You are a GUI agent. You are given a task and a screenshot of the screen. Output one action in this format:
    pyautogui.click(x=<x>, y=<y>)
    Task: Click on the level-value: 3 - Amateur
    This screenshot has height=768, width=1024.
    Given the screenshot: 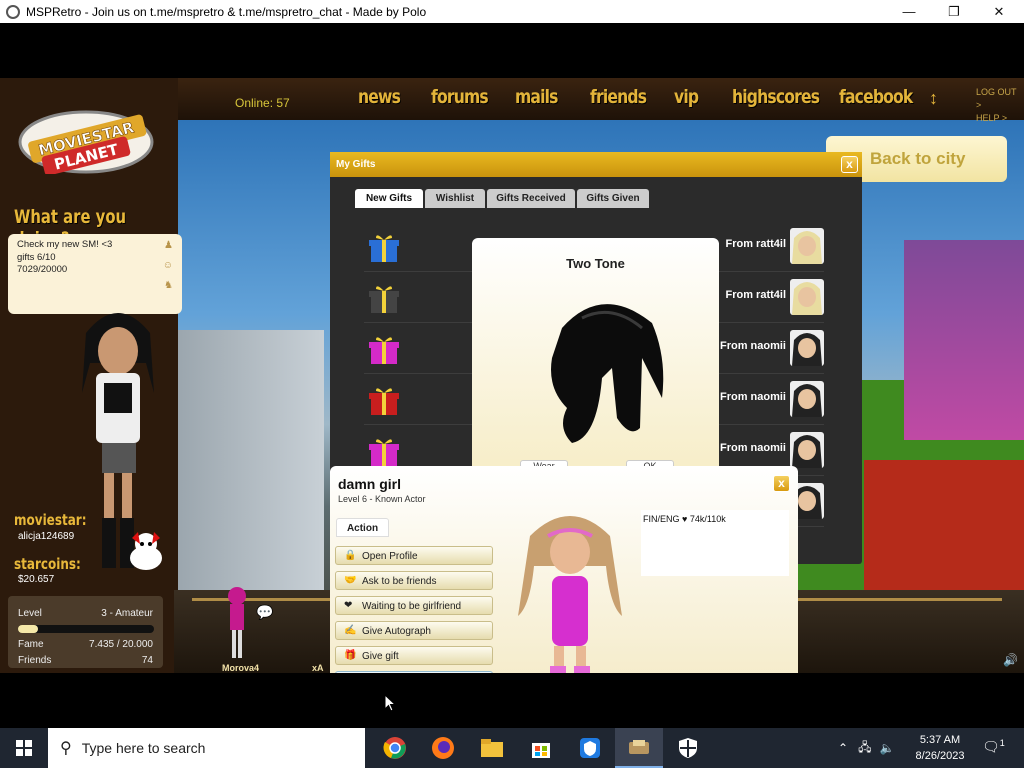 What is the action you would take?
    pyautogui.click(x=127, y=613)
    